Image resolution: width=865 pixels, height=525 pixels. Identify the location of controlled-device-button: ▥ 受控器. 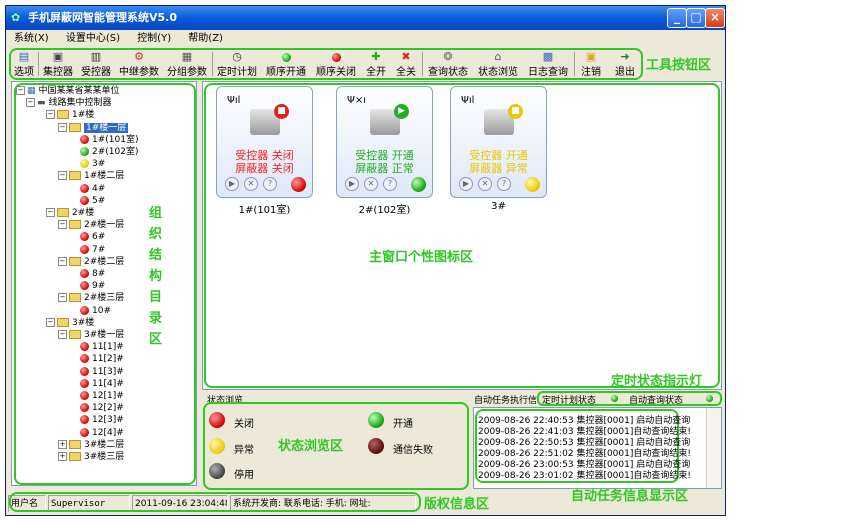
(96, 64).